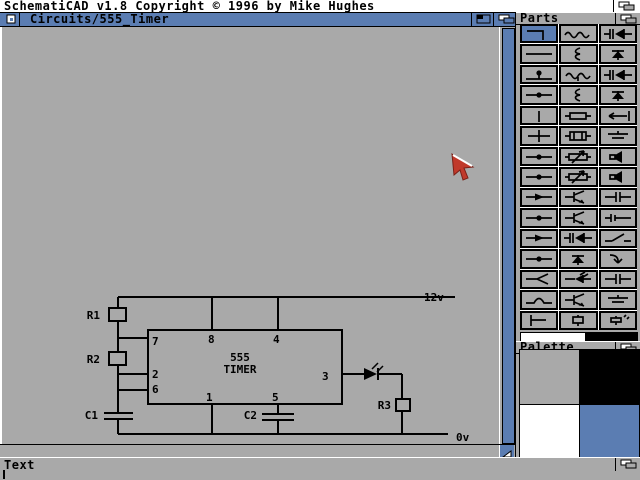 This screenshot has width=640, height=480. Describe the element at coordinates (118, 416) in the screenshot. I see `c1-symbol` at that location.